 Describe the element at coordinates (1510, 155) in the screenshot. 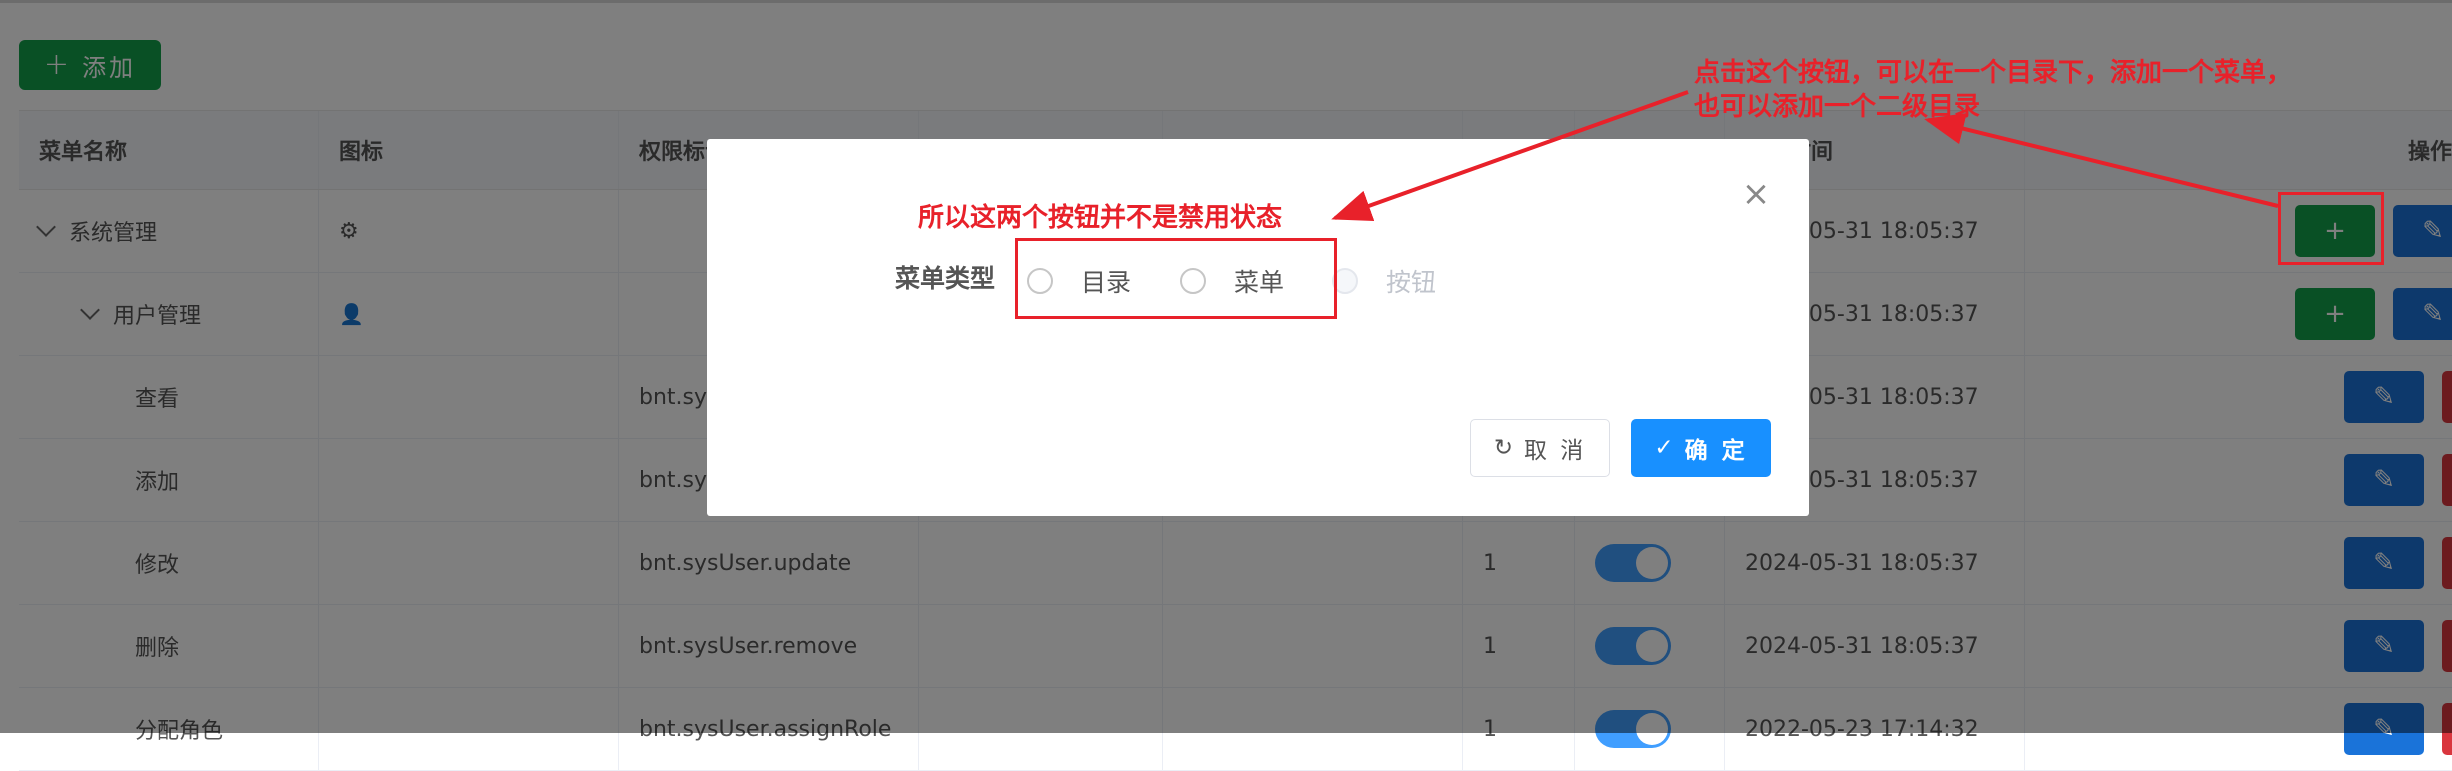

I see `arrow-to-dialog` at that location.